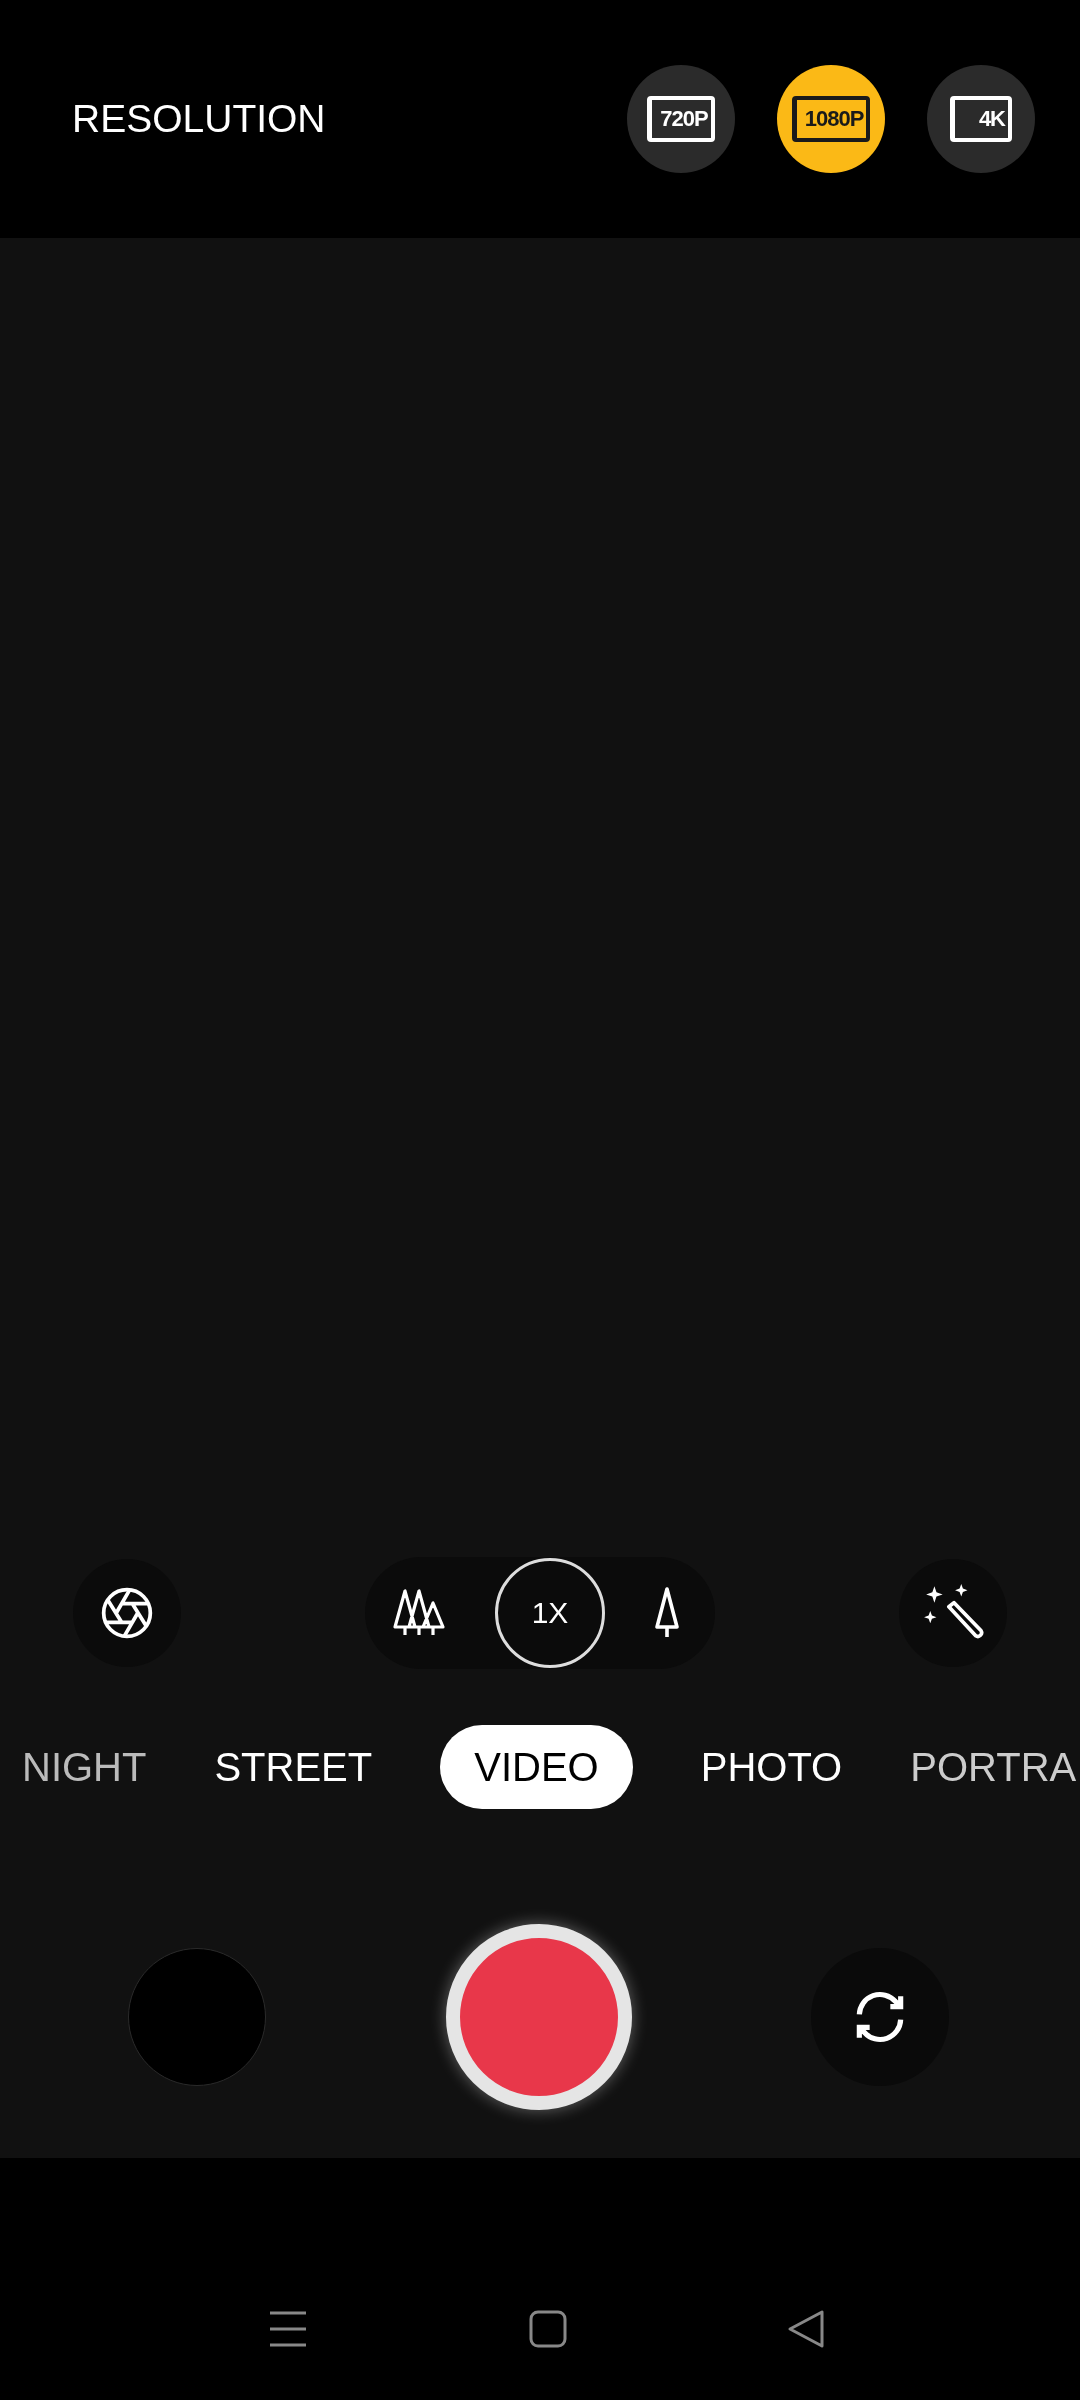  I want to click on home-button, so click(547, 2329).